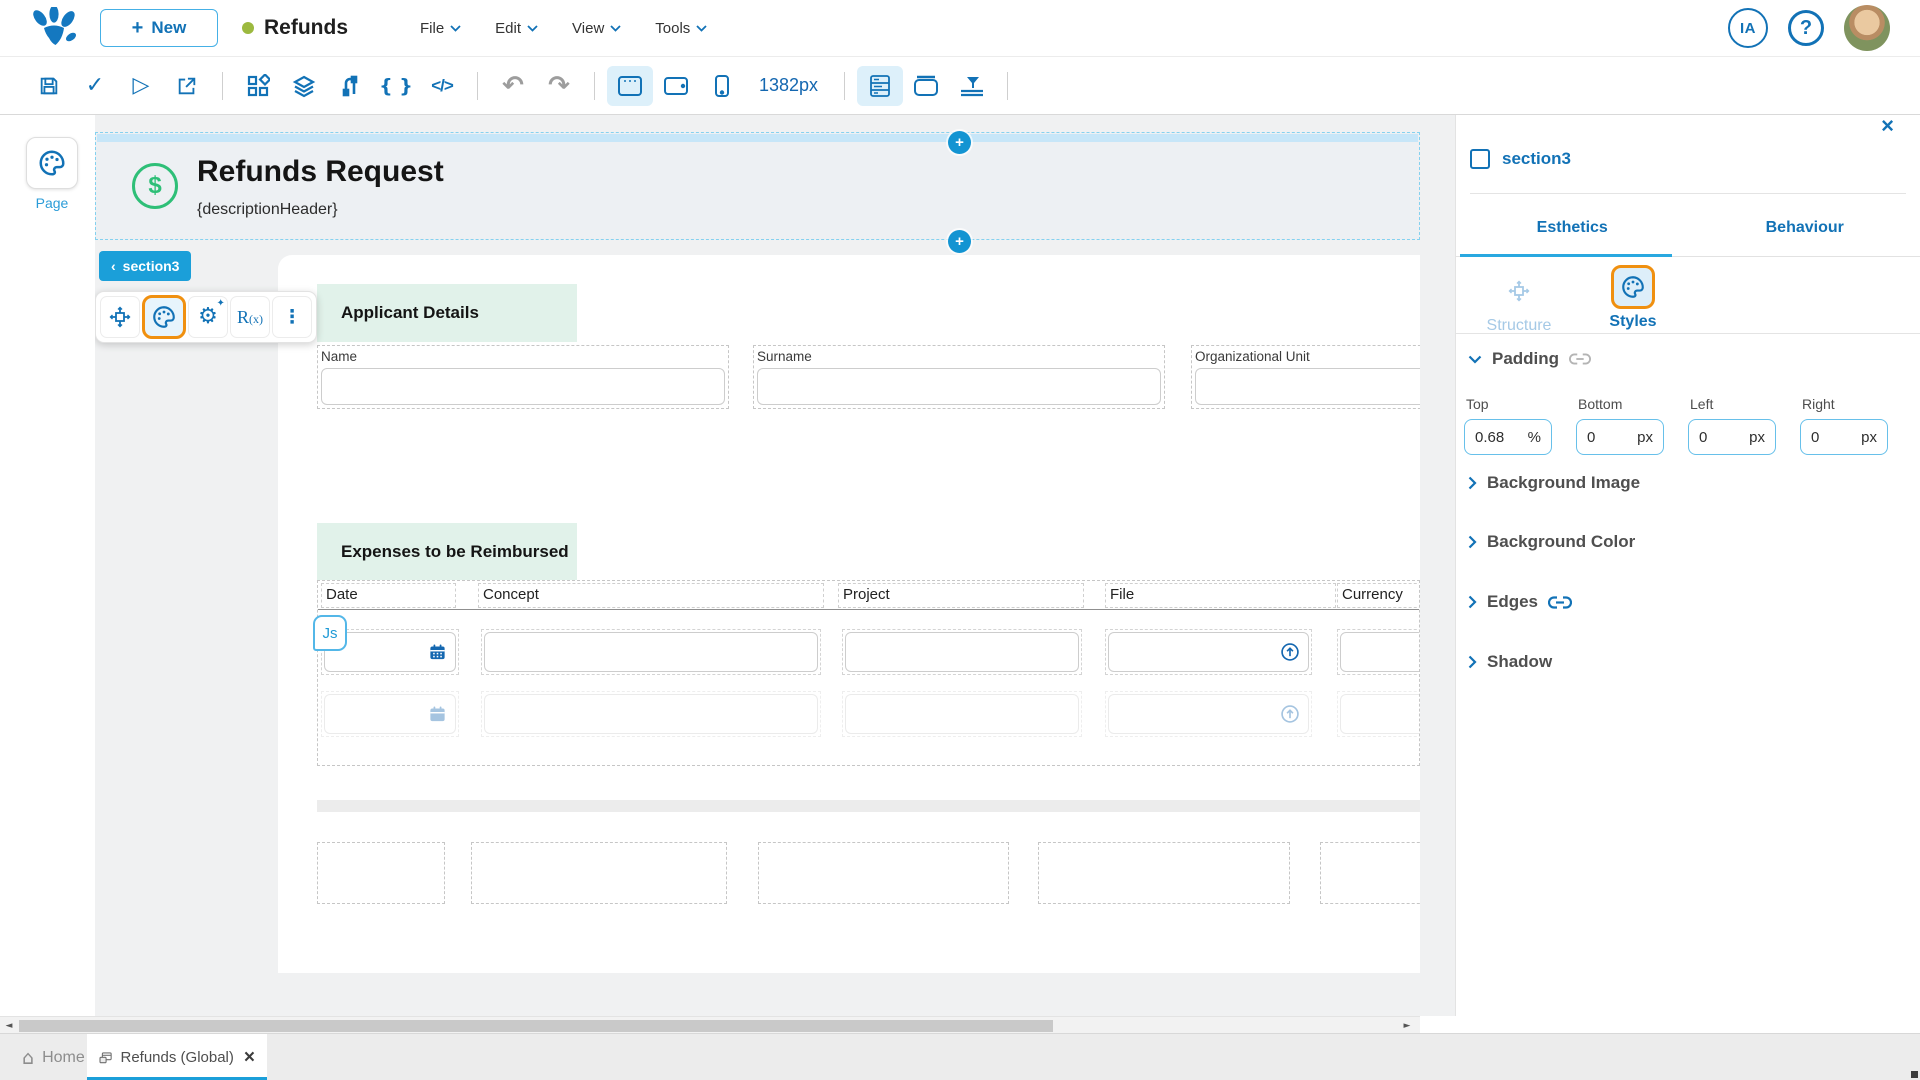 The height and width of the screenshot is (1080, 1920). I want to click on filter-align-icon, so click(972, 86).